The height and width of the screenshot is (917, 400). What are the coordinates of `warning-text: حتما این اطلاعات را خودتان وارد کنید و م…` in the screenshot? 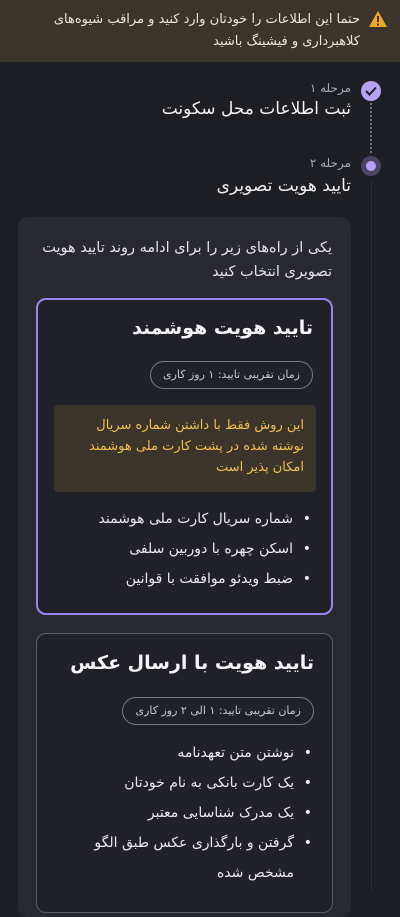 It's located at (206, 30).